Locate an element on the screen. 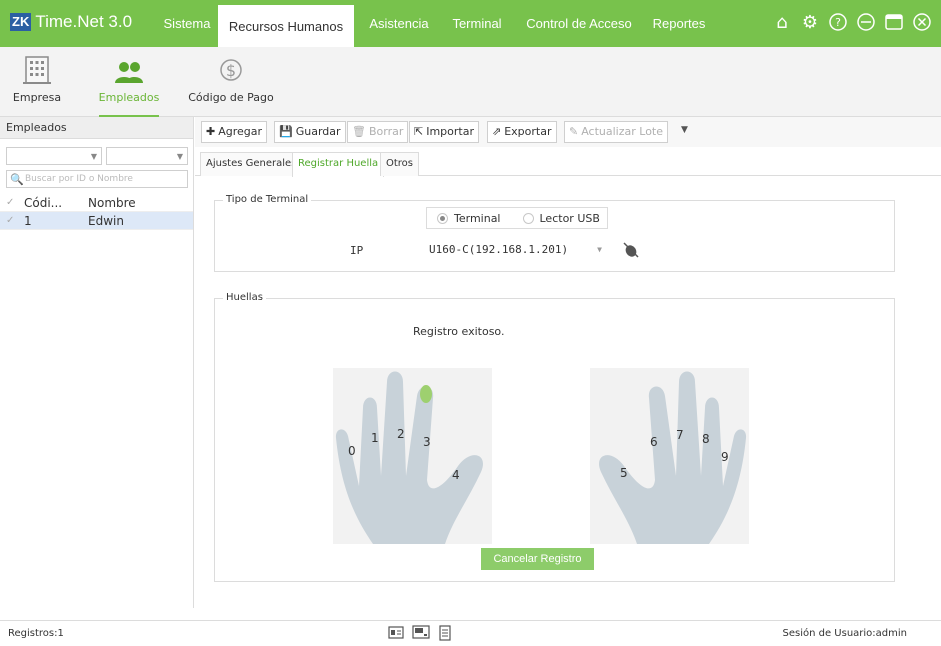 The image size is (941, 646). nav-recursos-humanos: Recursos Humanos is located at coordinates (286, 26).